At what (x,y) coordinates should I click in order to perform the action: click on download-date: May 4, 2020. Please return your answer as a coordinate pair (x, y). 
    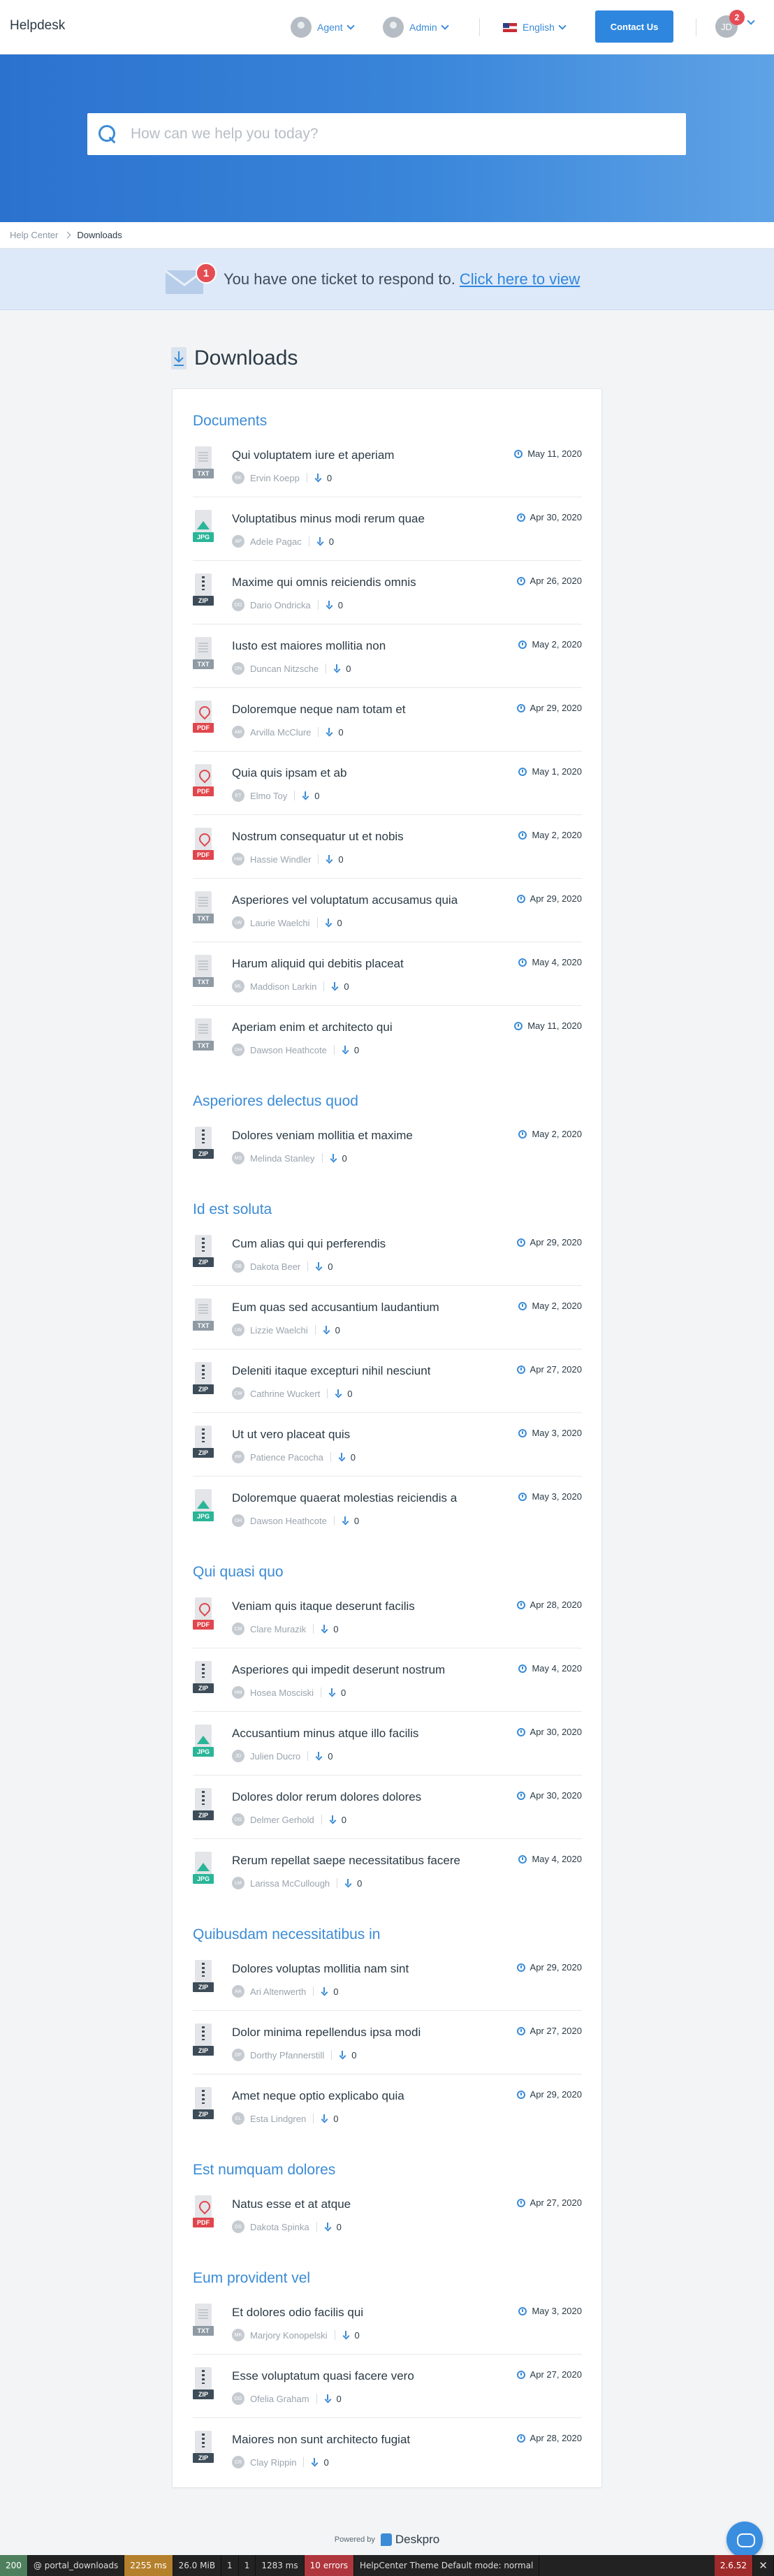
    Looking at the image, I should click on (550, 1669).